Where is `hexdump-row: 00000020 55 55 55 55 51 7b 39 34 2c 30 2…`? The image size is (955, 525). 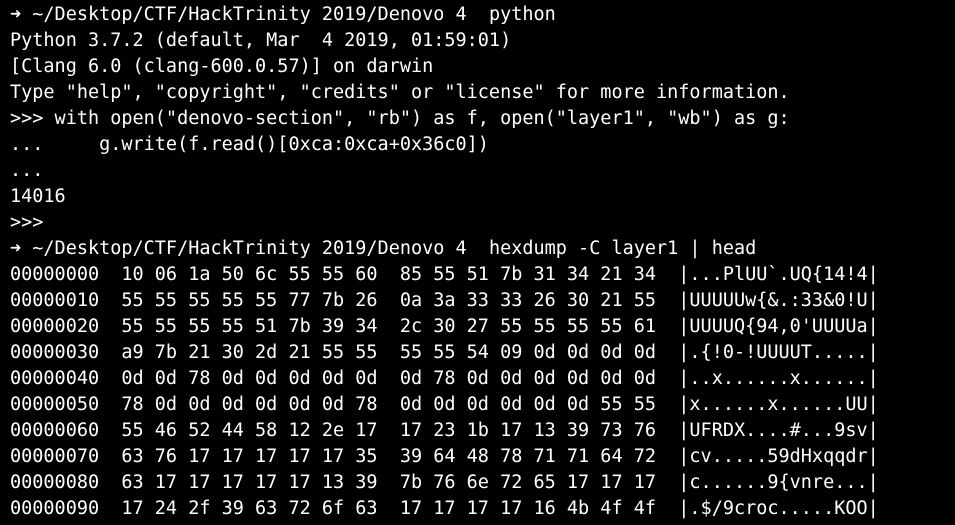
hexdump-row: 00000020 55 55 55 55 51 7b 39 34 2c 30 2… is located at coordinates (444, 326).